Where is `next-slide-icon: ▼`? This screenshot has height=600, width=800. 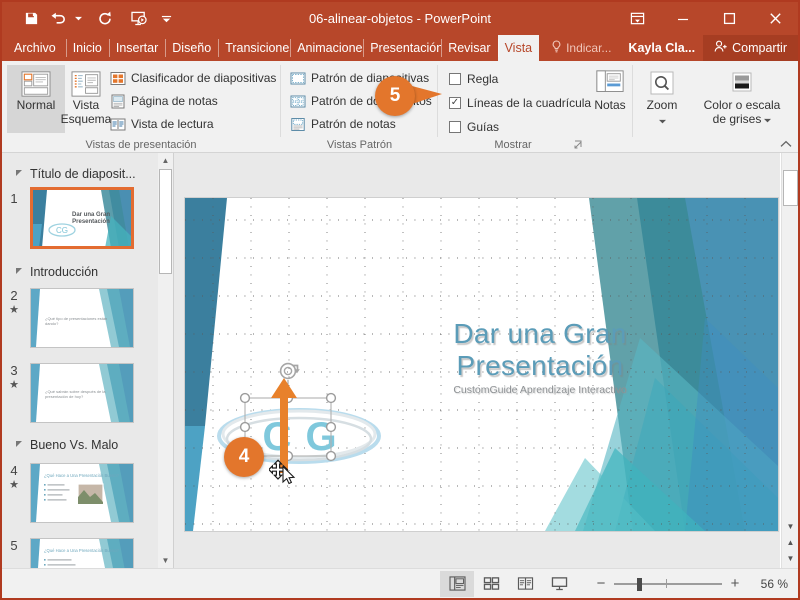 next-slide-icon: ▼ is located at coordinates (790, 558).